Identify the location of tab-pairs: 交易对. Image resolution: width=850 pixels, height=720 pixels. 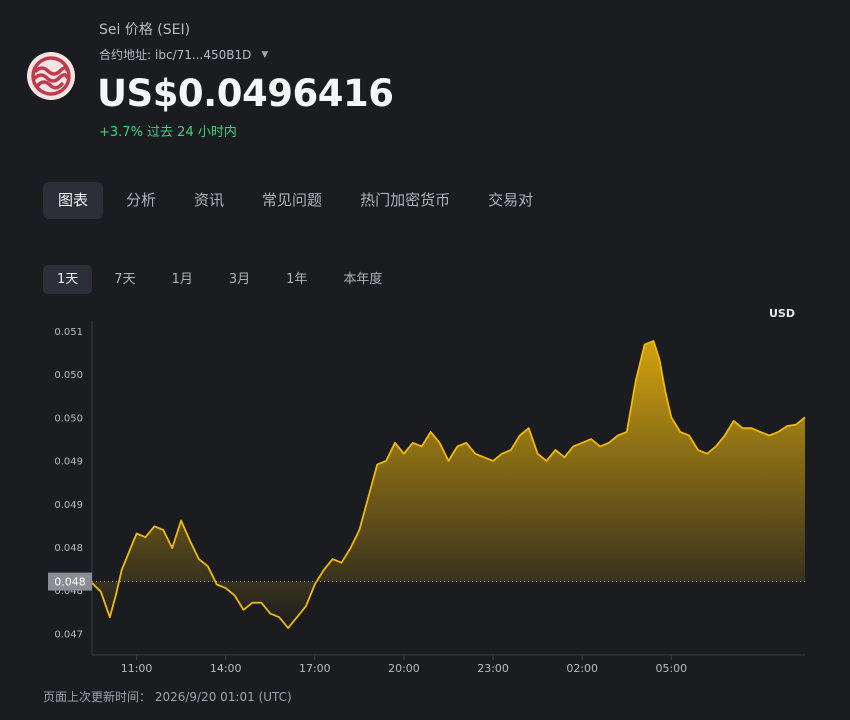
(510, 200).